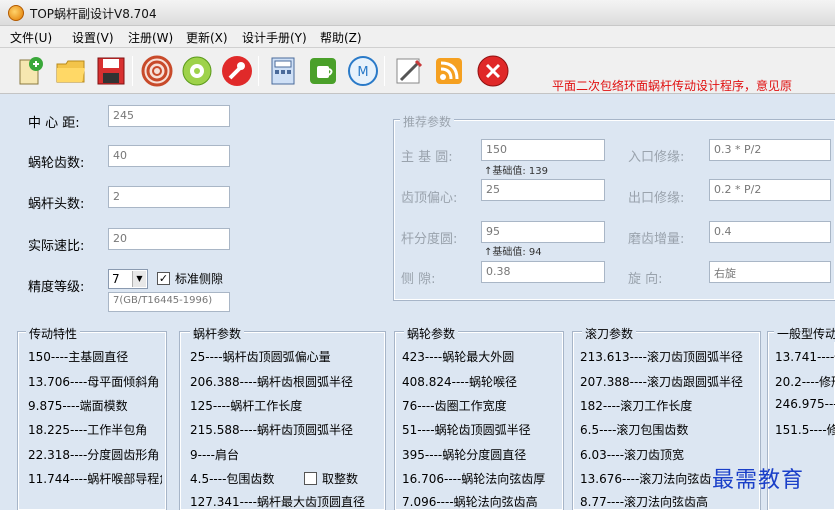 This screenshot has height=510, width=835. Describe the element at coordinates (459, 382) in the screenshot. I see `list-item: 408.824----蜗轮喉径` at that location.